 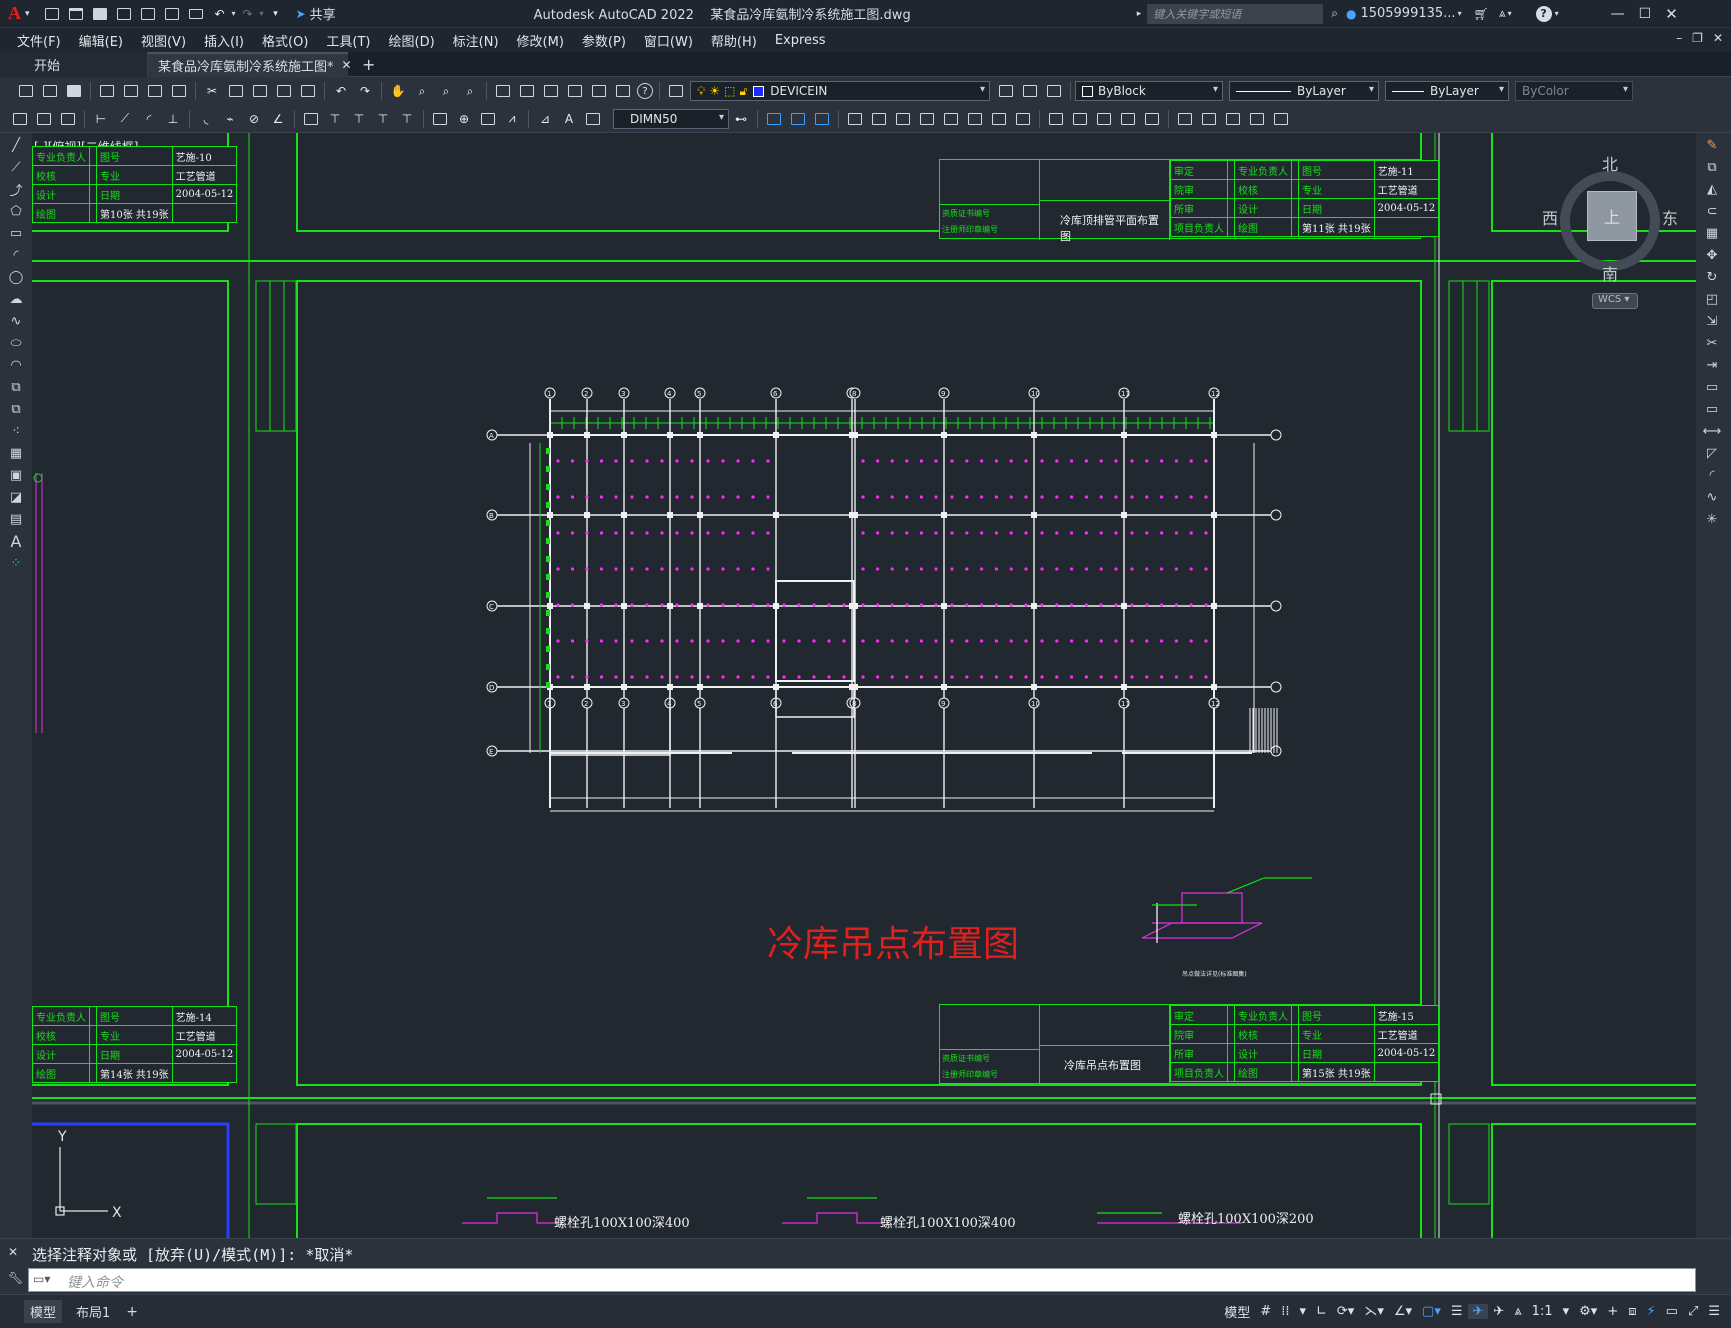 I want to click on mirror-icon: ◭, so click(x=1712, y=189).